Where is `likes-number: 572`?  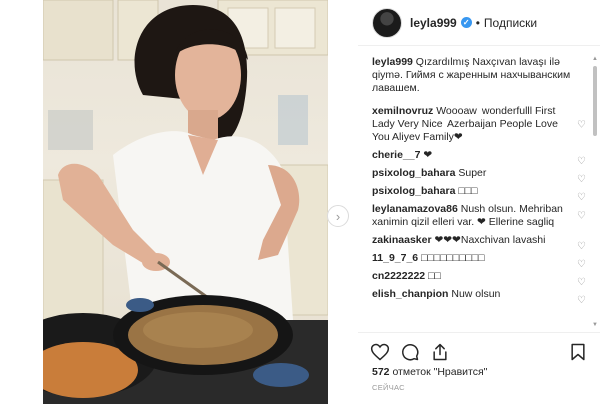 likes-number: 572 is located at coordinates (381, 372).